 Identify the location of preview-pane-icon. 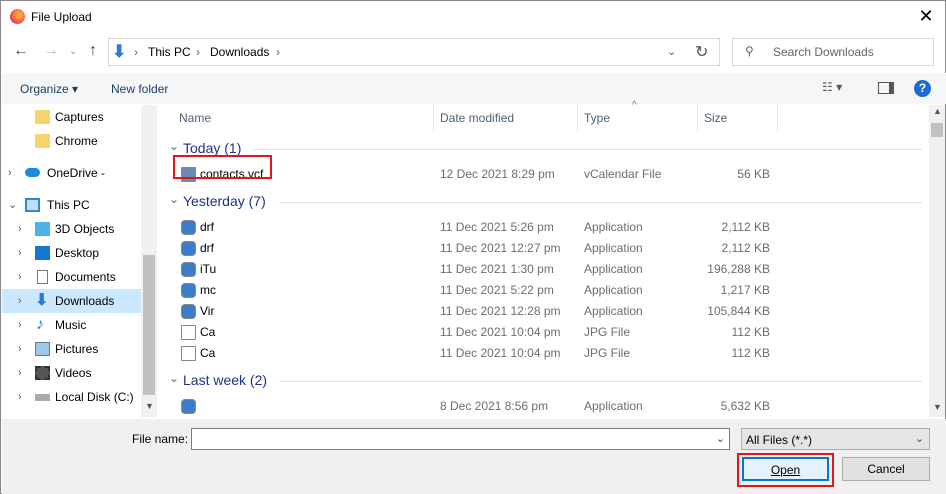
(886, 88).